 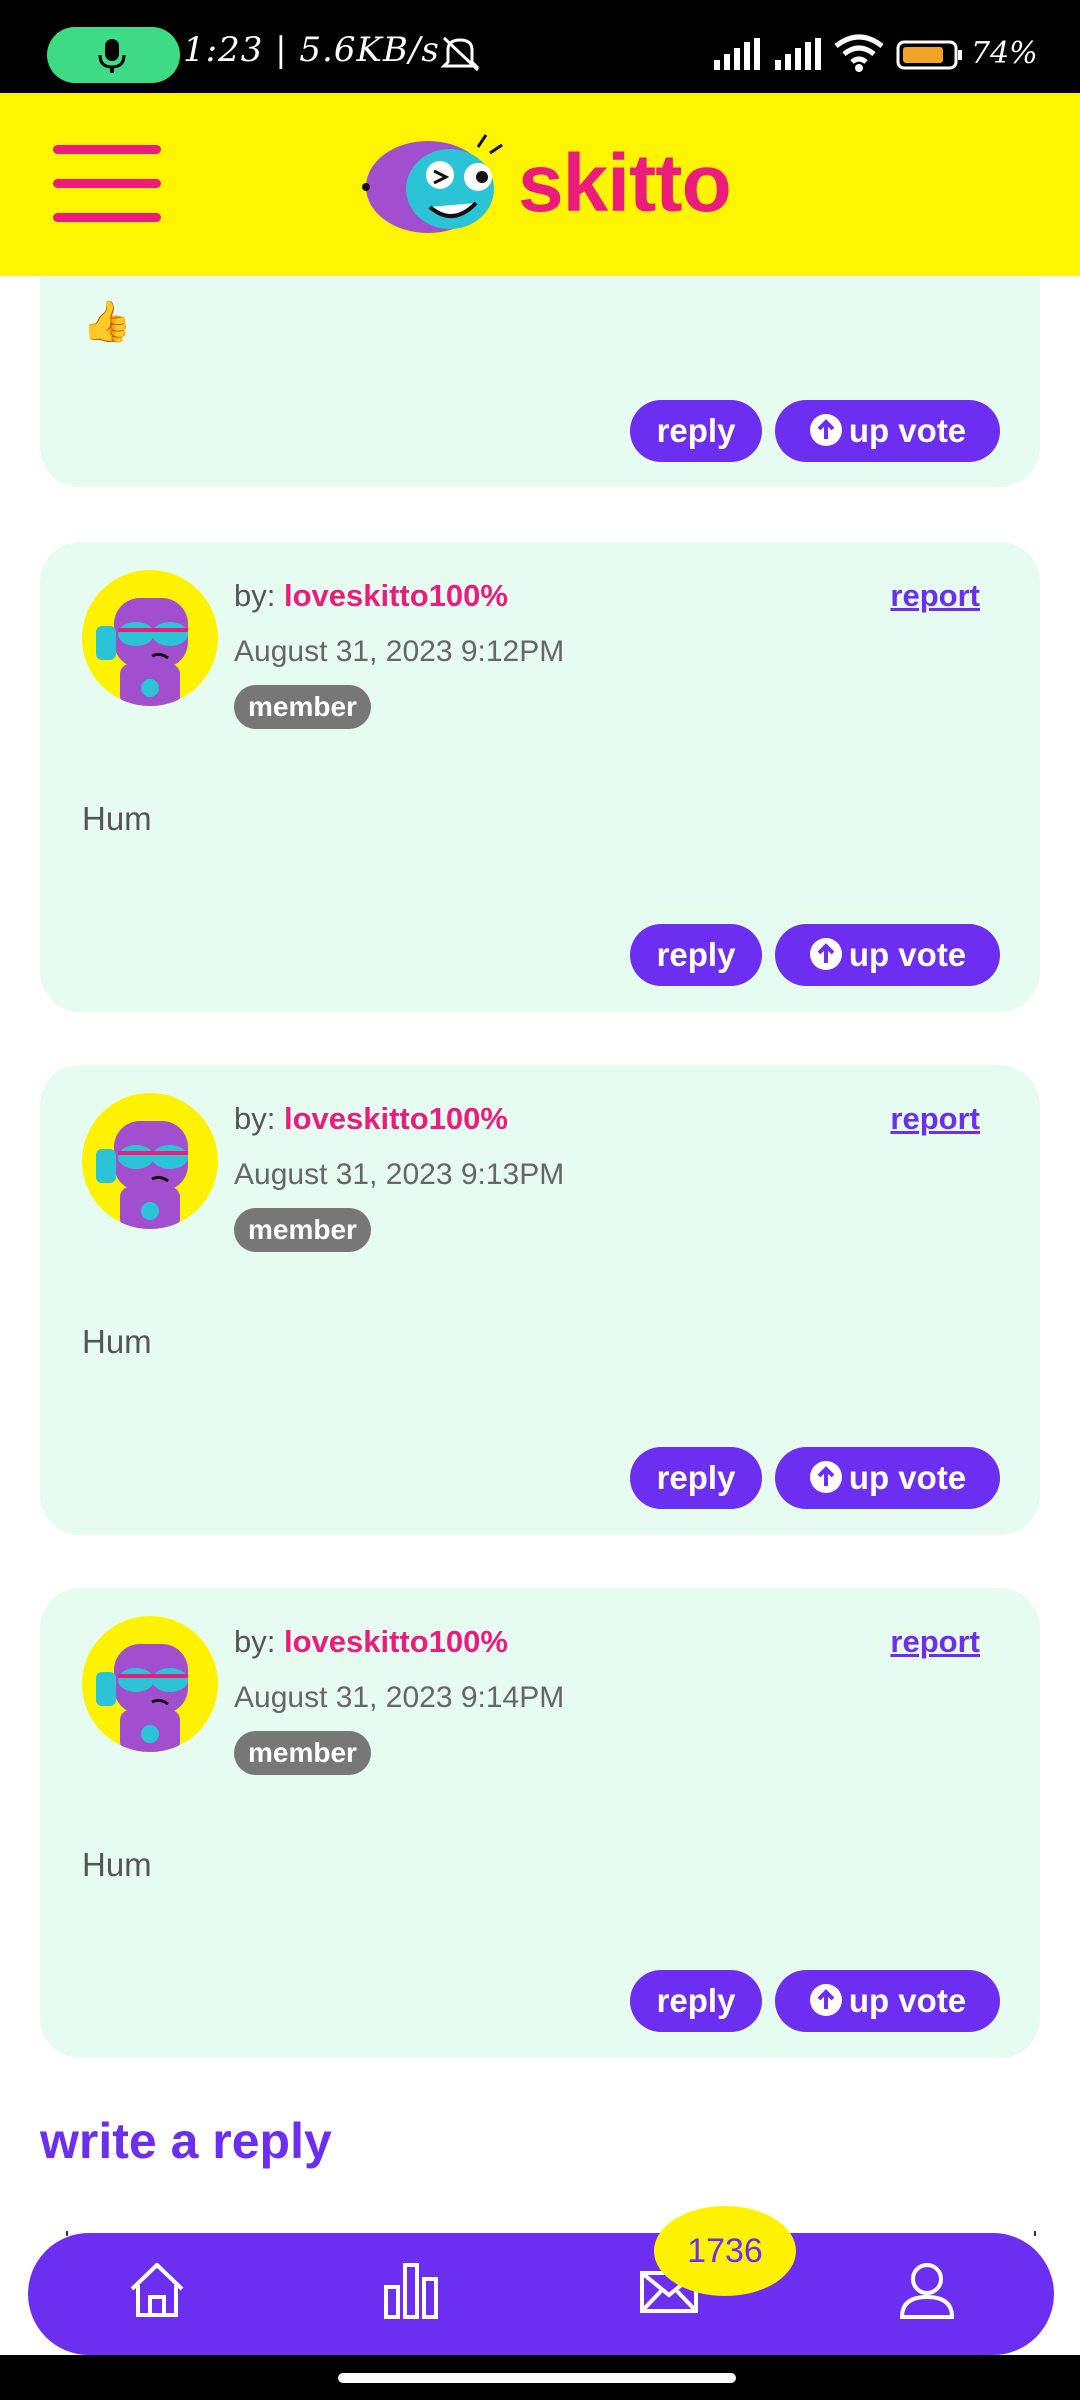 I want to click on mic-indicator, so click(x=113, y=55).